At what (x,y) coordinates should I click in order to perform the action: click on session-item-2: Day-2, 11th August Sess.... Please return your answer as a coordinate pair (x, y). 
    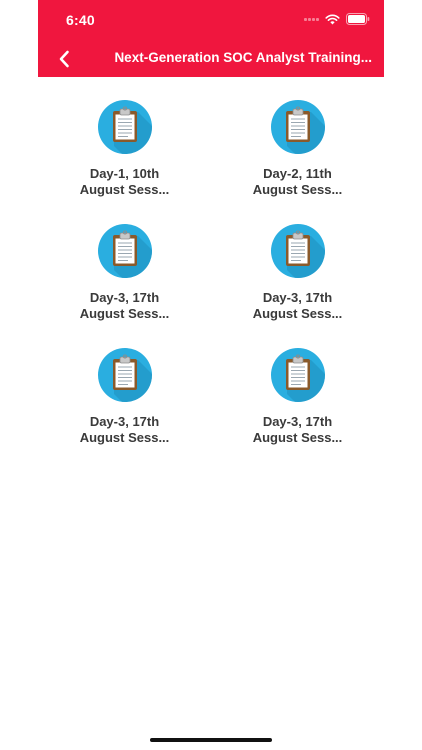
    Looking at the image, I should click on (297, 149).